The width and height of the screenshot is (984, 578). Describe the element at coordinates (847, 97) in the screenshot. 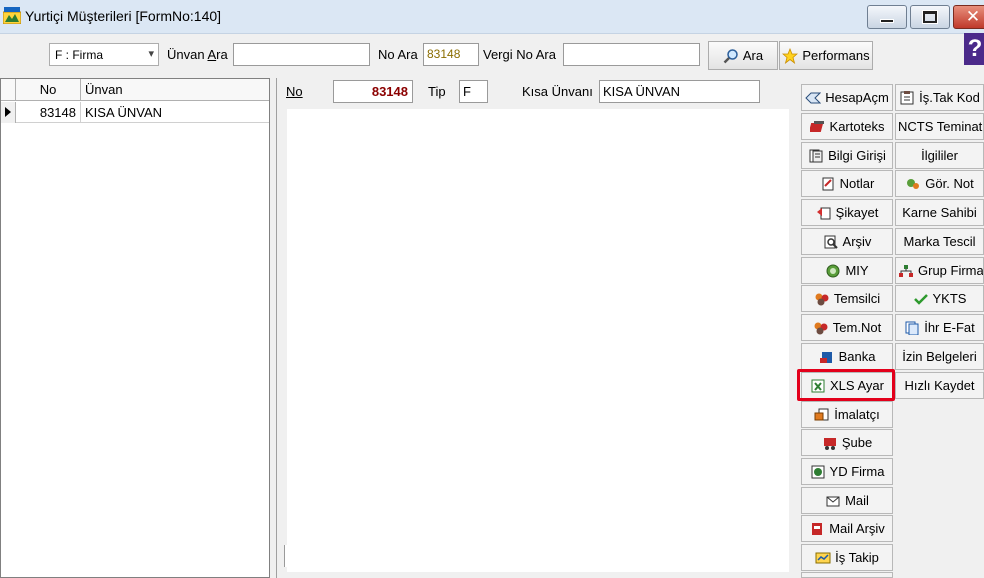

I see `hesapacm-button: HesapAçm` at that location.